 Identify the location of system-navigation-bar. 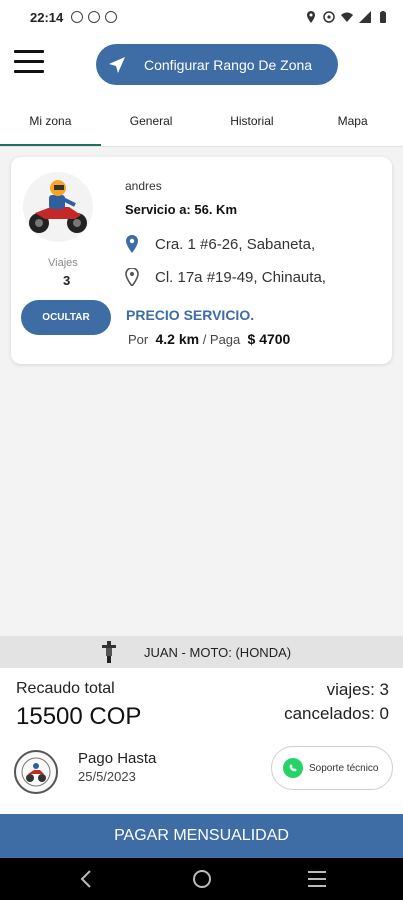
(201, 879).